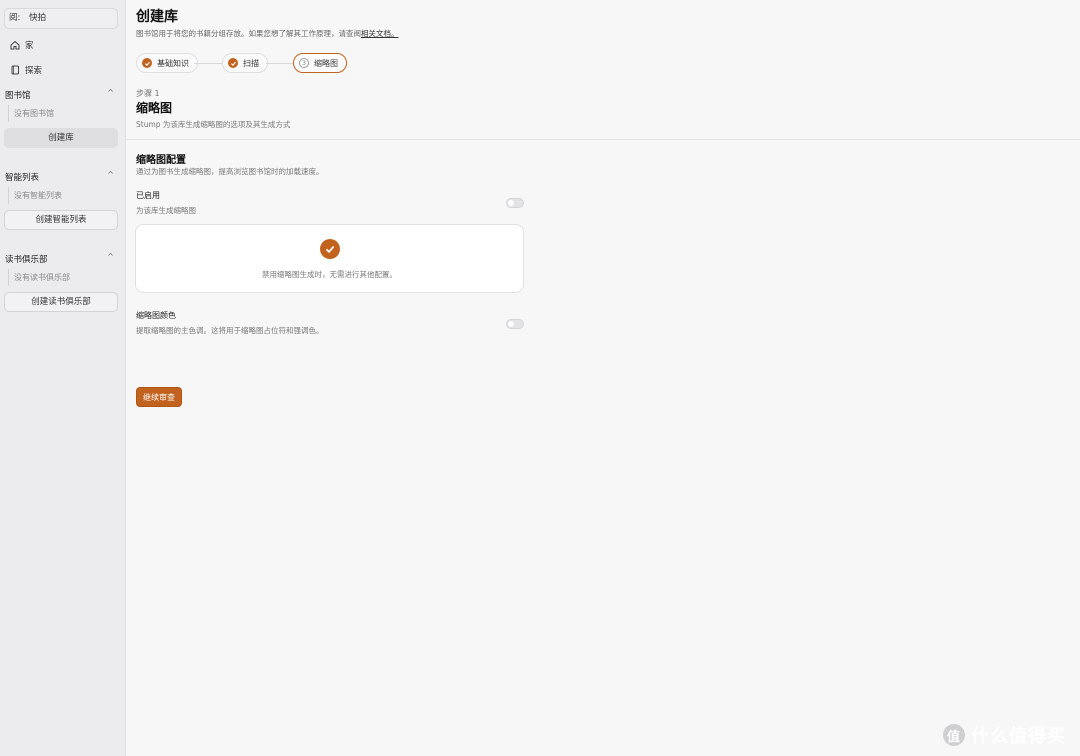 Image resolution: width=1080 pixels, height=756 pixels. Describe the element at coordinates (38, 18) in the screenshot. I see `library-switcher-name: 快拍` at that location.